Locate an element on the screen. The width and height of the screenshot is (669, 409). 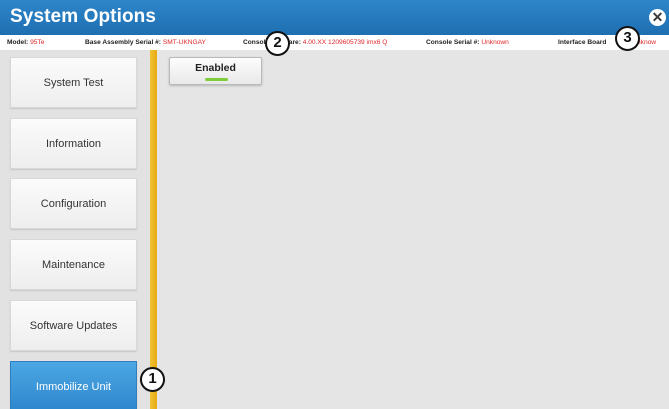
info-interface-board: Interface Board Unknow is located at coordinates (607, 42).